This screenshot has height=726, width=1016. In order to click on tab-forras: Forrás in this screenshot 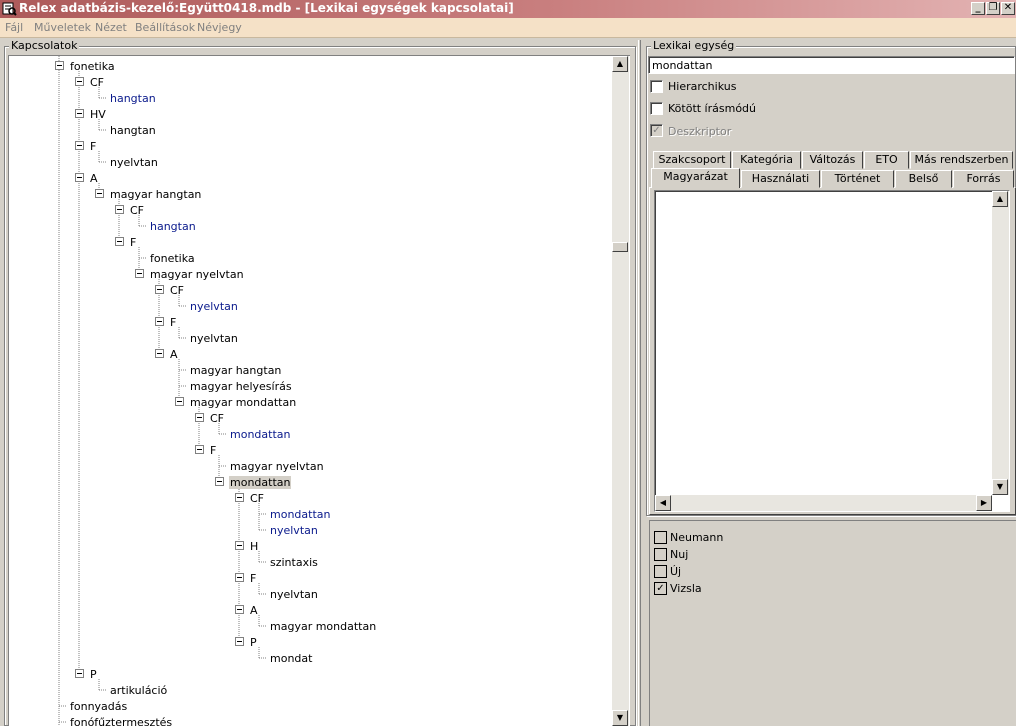, I will do `click(983, 179)`.